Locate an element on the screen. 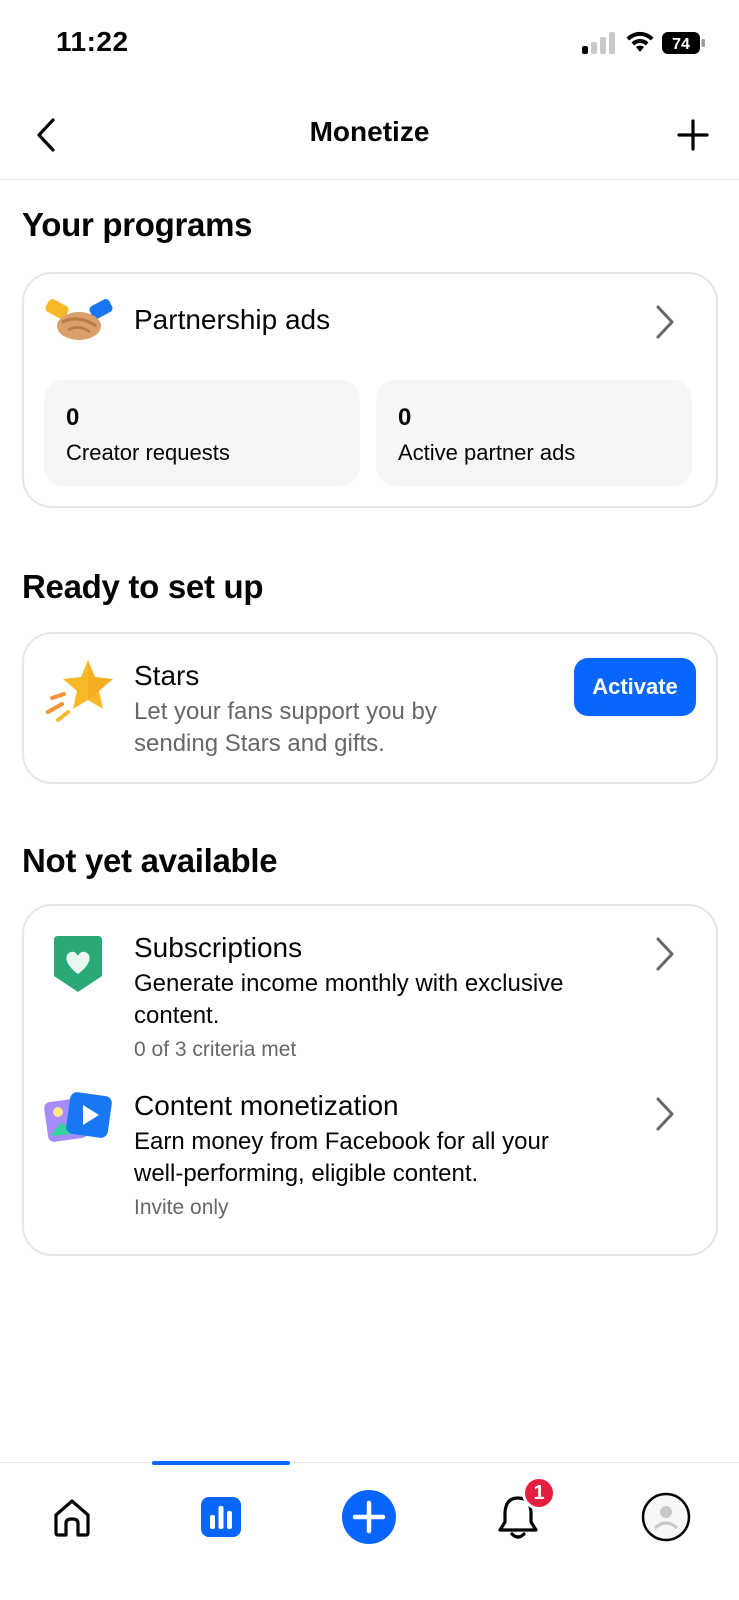  battery-icon: 74 is located at coordinates (683, 43).